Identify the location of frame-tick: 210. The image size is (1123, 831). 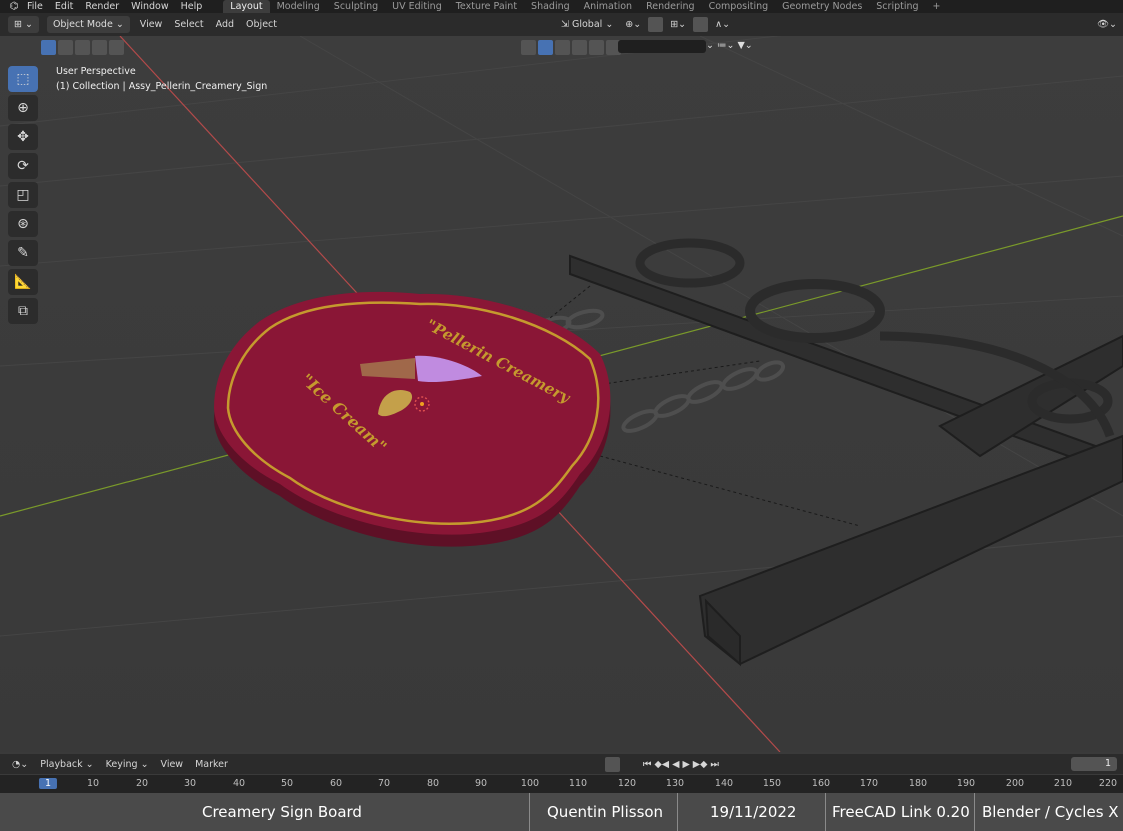
(1063, 783).